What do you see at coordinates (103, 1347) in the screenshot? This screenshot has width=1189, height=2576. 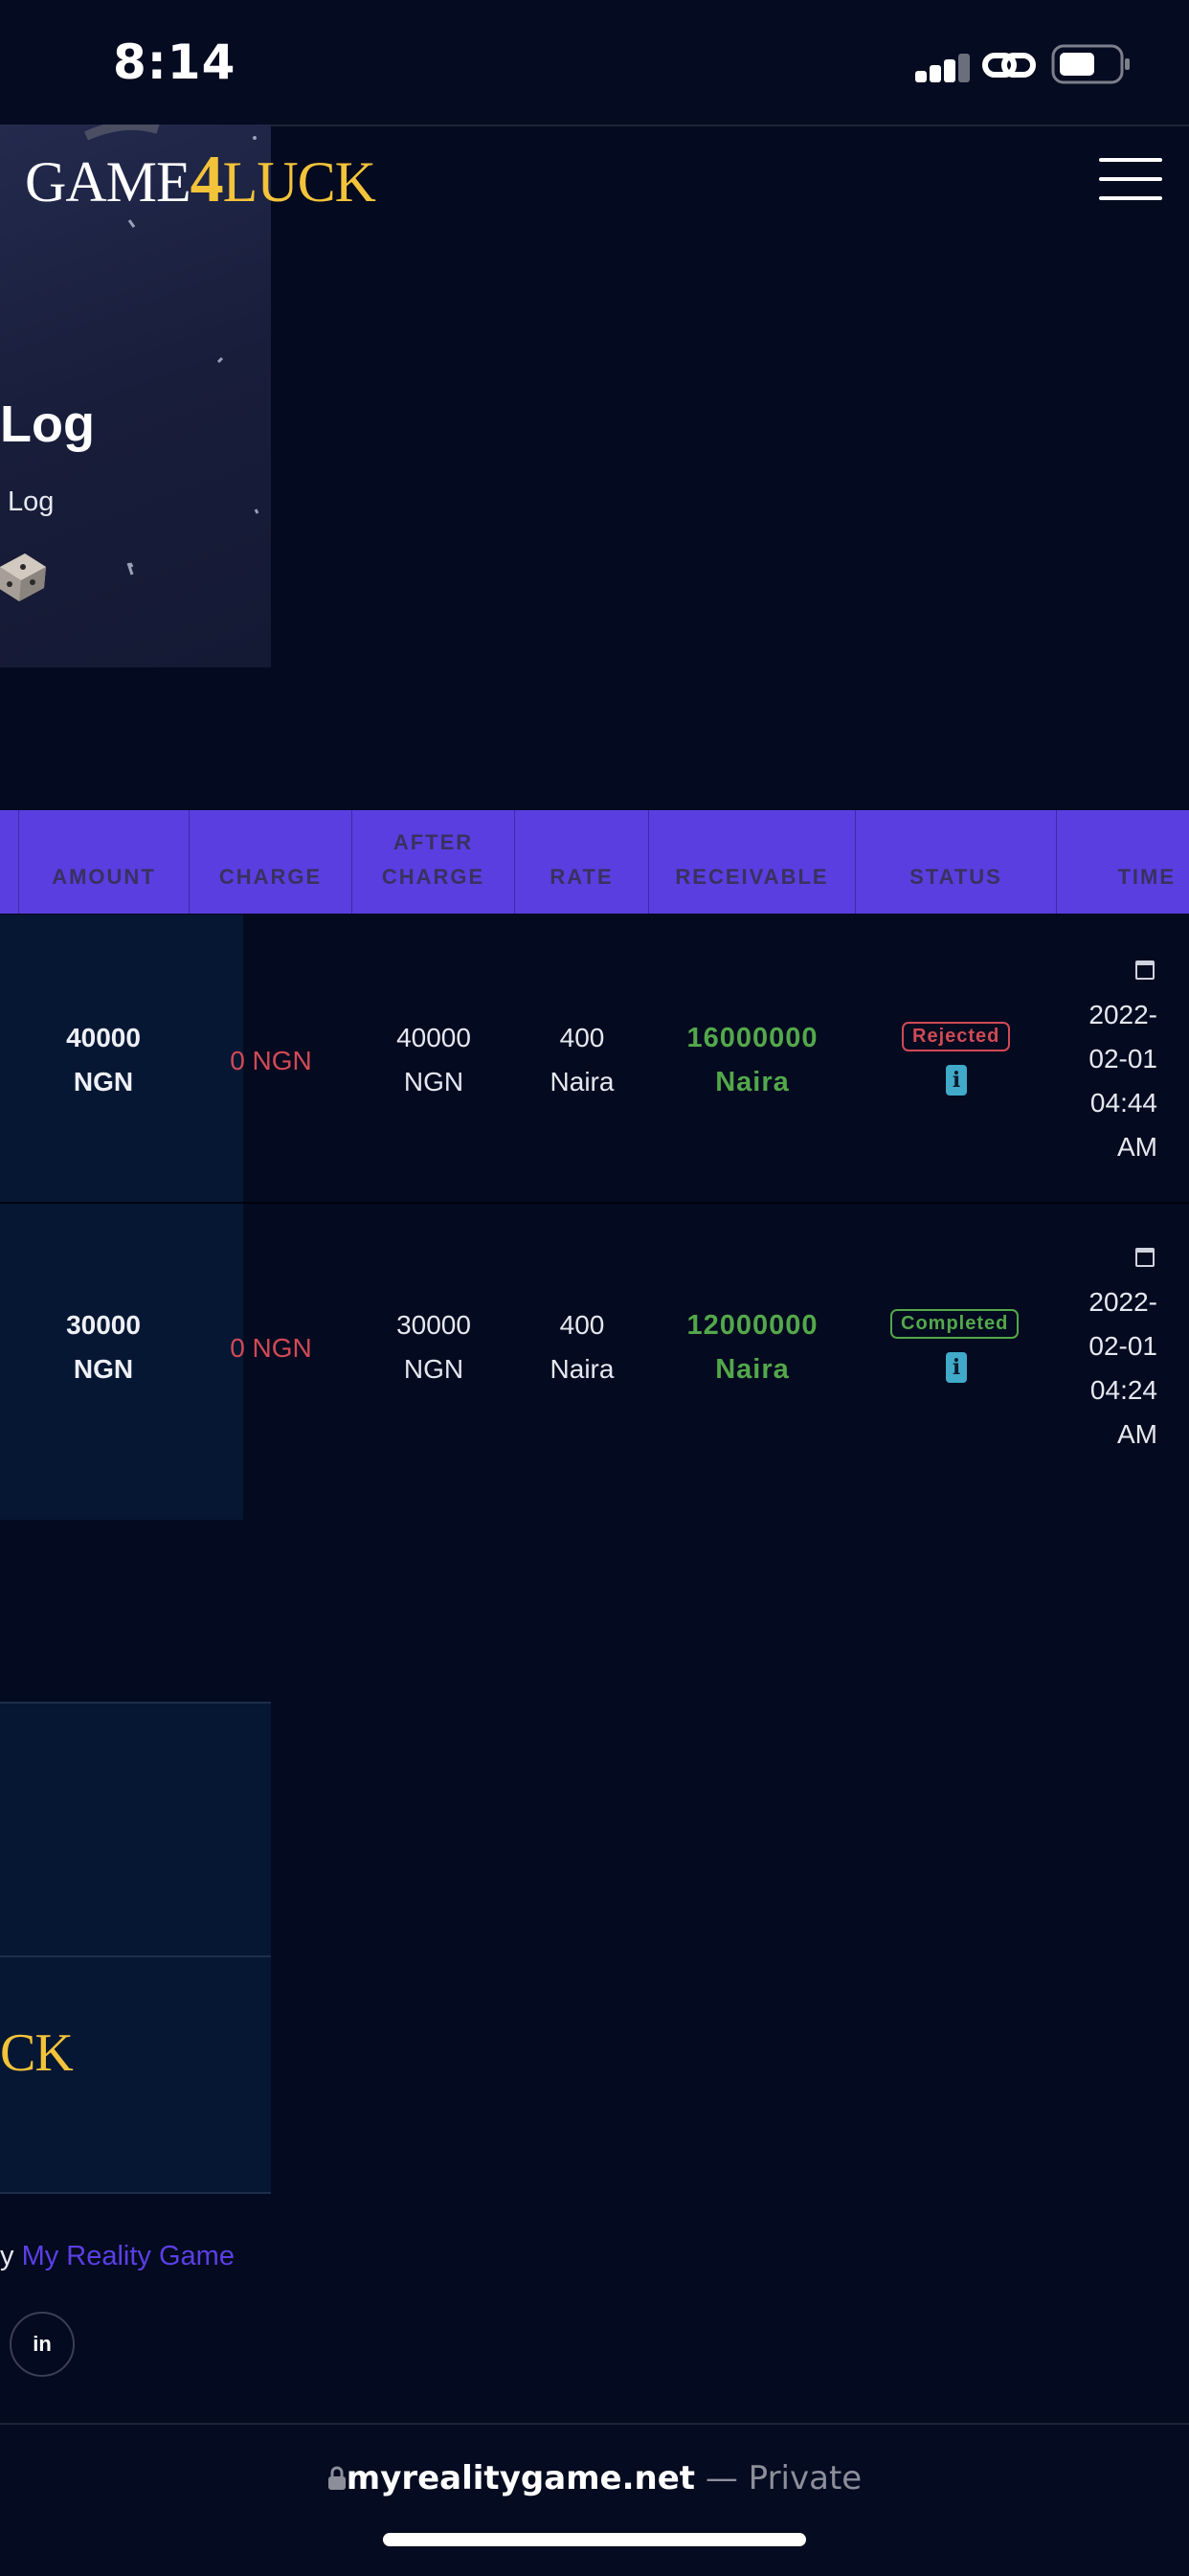 I see `cell-amount: 30000 NGN` at bounding box center [103, 1347].